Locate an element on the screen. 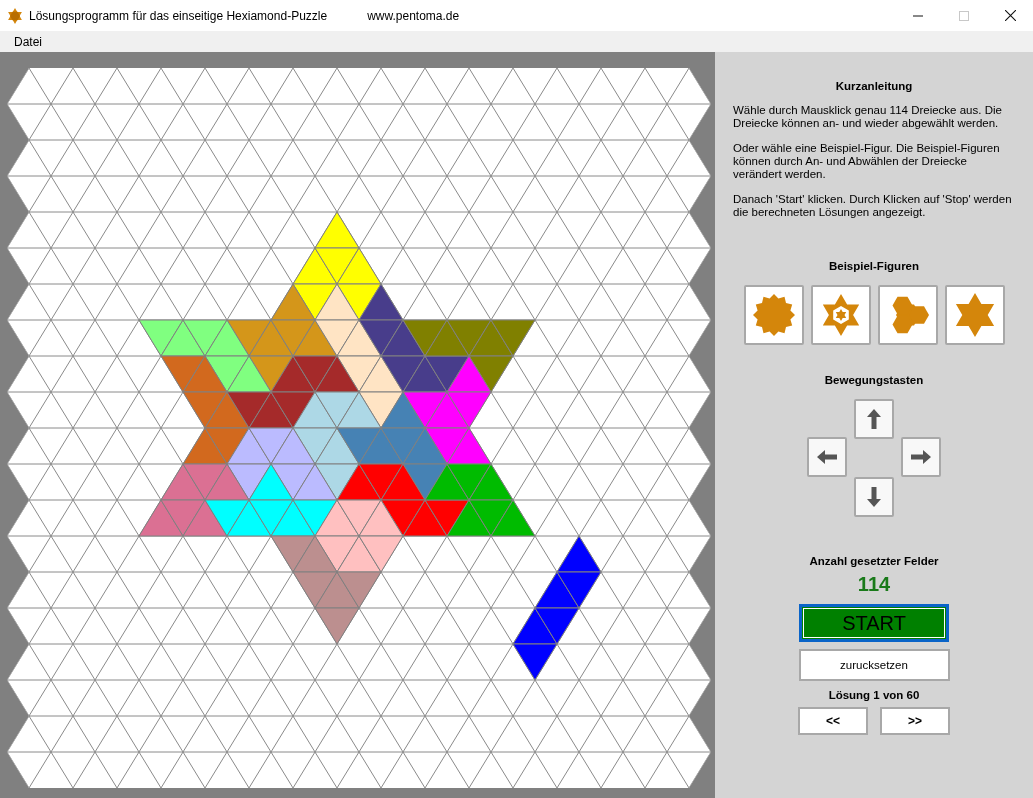 The height and width of the screenshot is (798, 1033). instruction-text: Wähle durch Mausklick genau 114 Dreiecke aus. Die Dreiecke können an- und wieder abgewählt werden. is located at coordinates (868, 117).